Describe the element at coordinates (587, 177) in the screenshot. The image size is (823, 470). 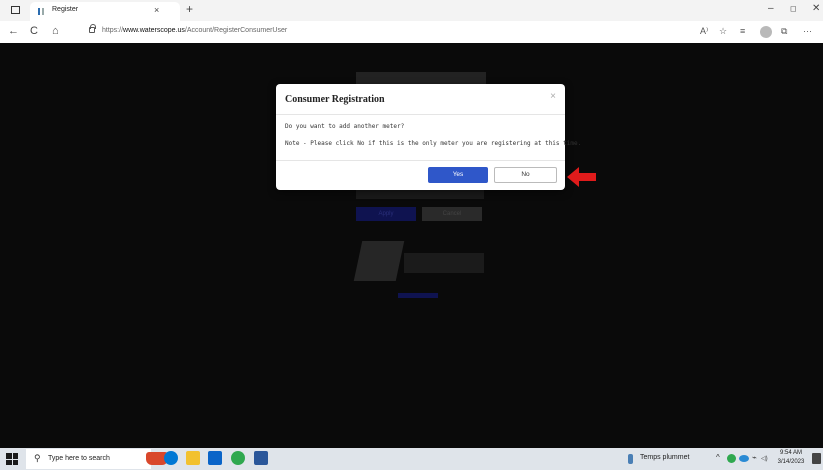
I see `red-arrow-shaft` at that location.